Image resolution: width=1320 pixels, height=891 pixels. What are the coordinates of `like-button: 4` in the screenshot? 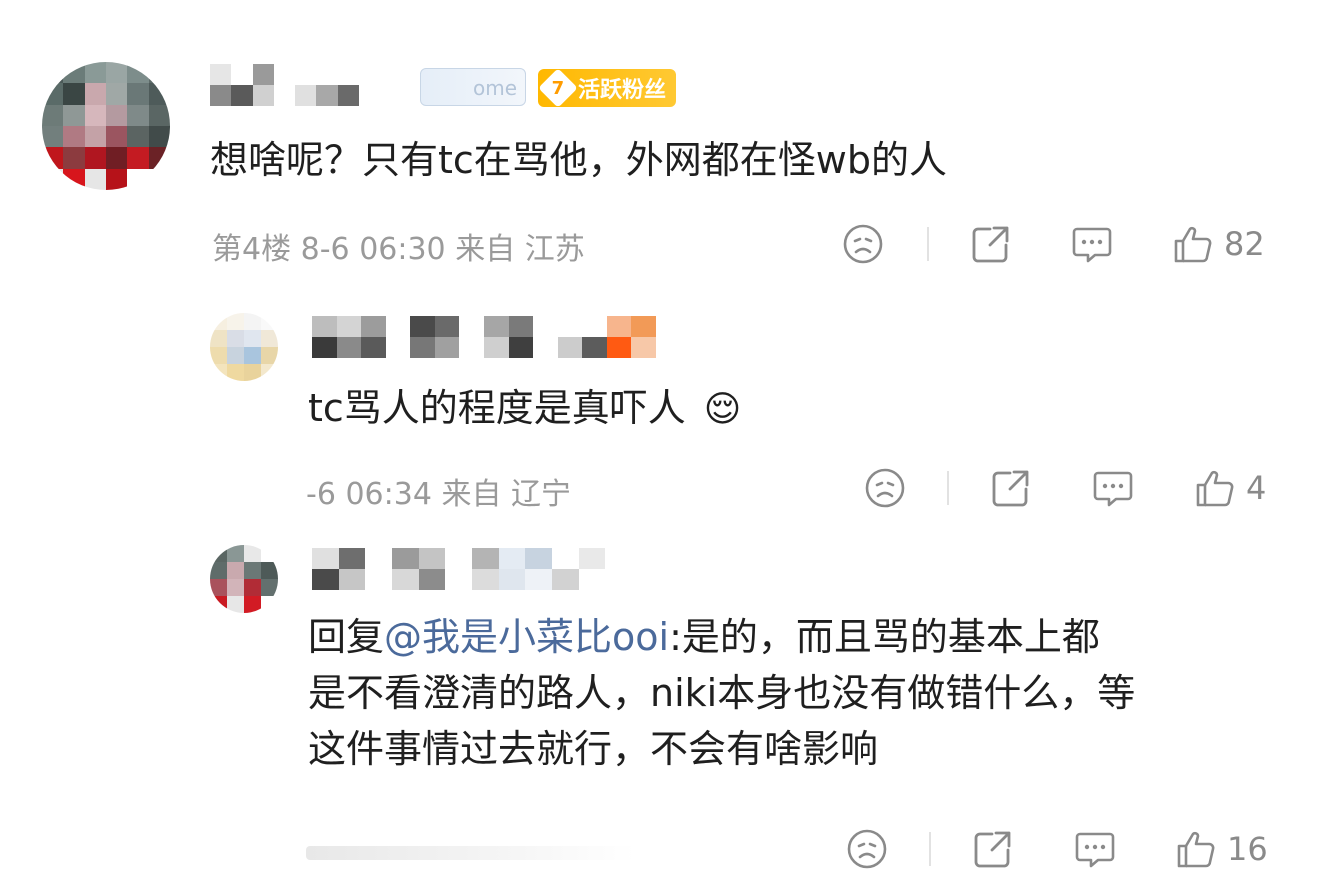 It's located at (1230, 488).